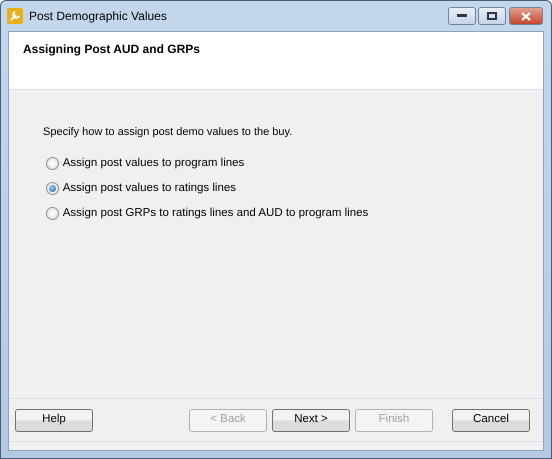 The height and width of the screenshot is (459, 552). I want to click on maximize-button, so click(492, 16).